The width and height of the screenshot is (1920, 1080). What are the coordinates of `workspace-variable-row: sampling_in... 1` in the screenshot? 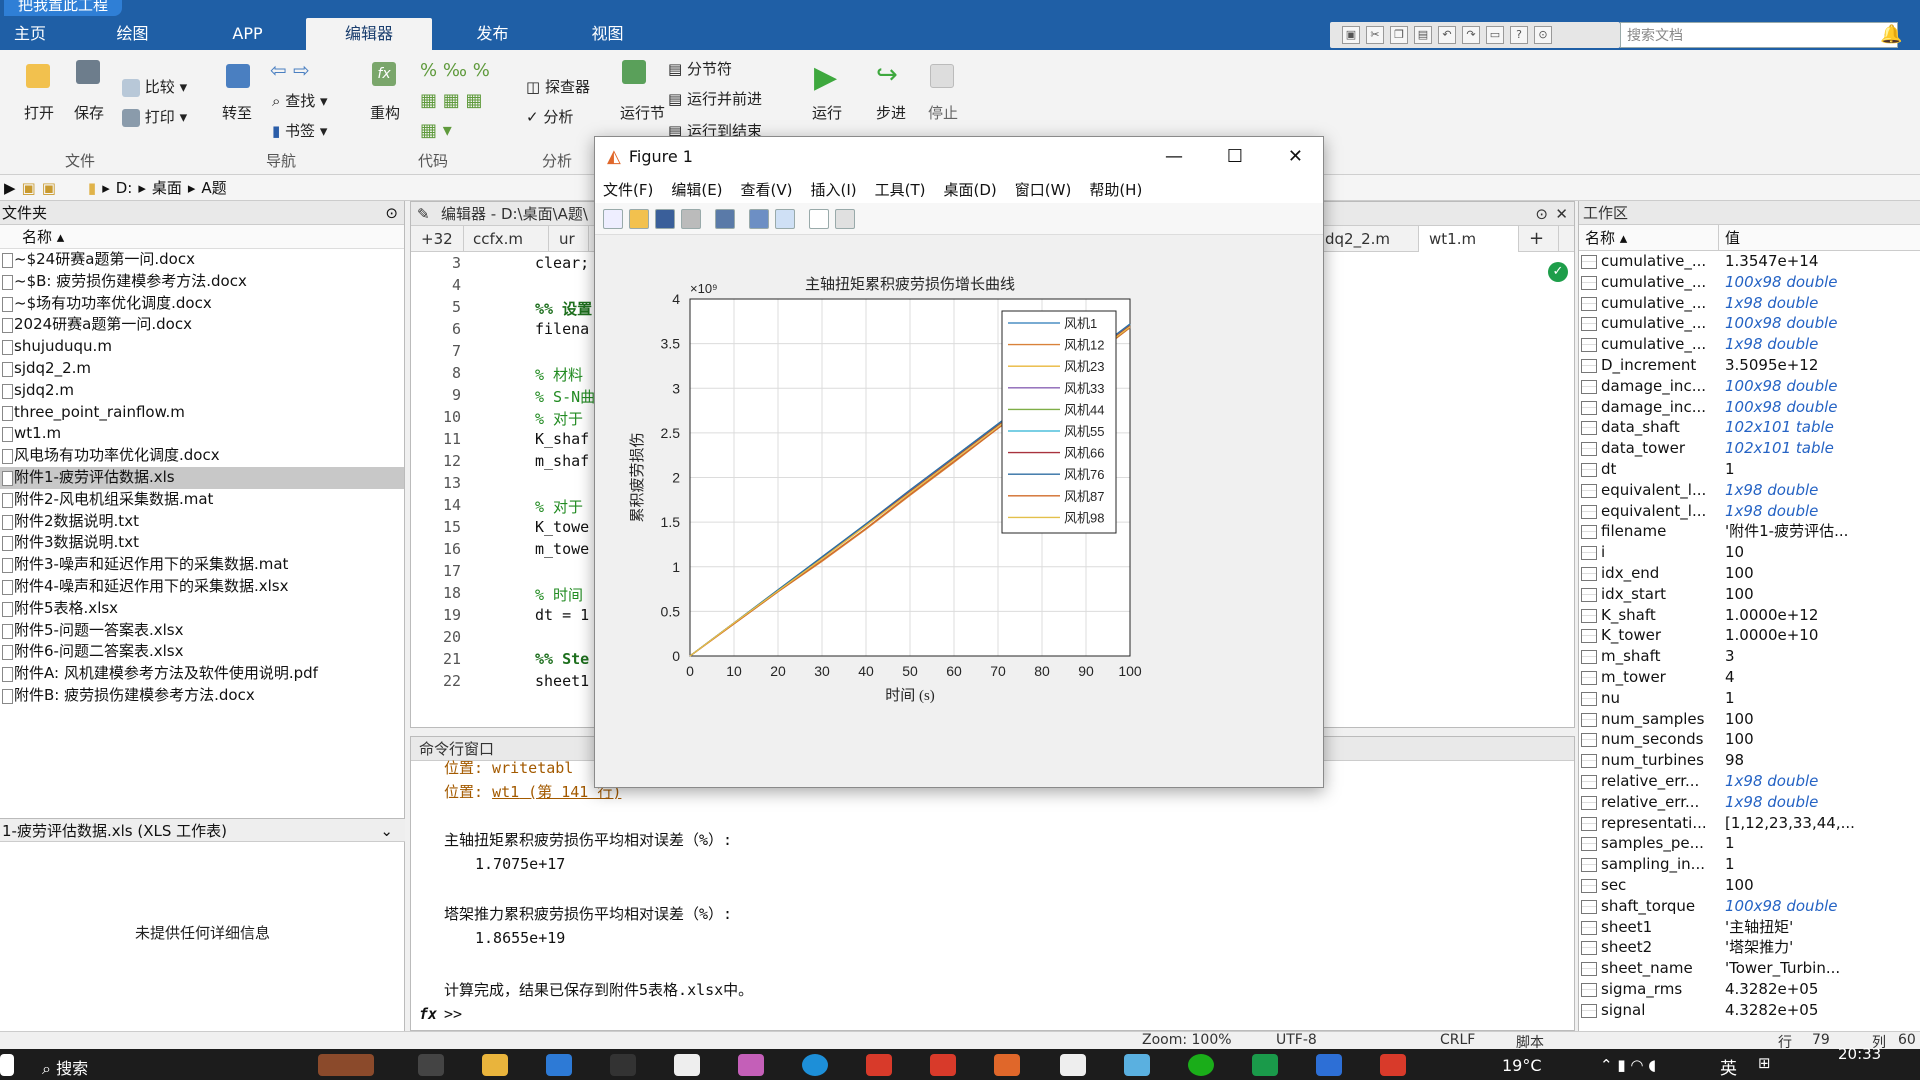 It's located at (1749, 864).